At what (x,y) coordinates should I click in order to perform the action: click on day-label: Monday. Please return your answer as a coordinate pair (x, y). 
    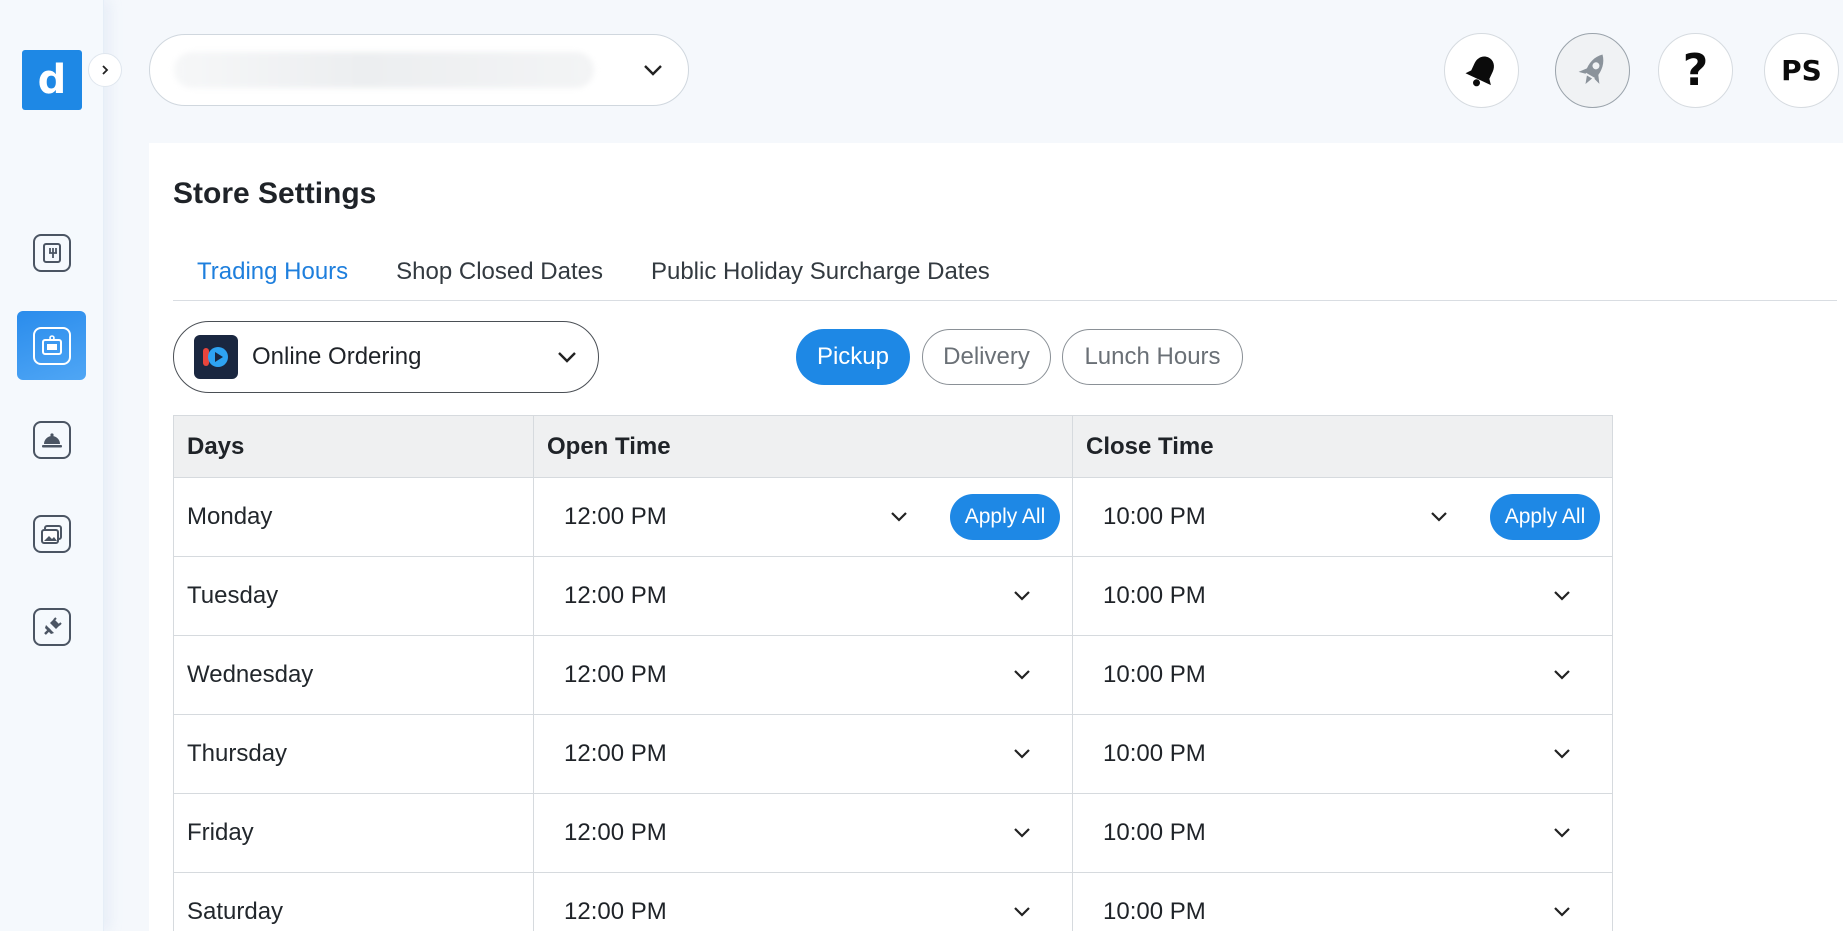
    Looking at the image, I should click on (354, 517).